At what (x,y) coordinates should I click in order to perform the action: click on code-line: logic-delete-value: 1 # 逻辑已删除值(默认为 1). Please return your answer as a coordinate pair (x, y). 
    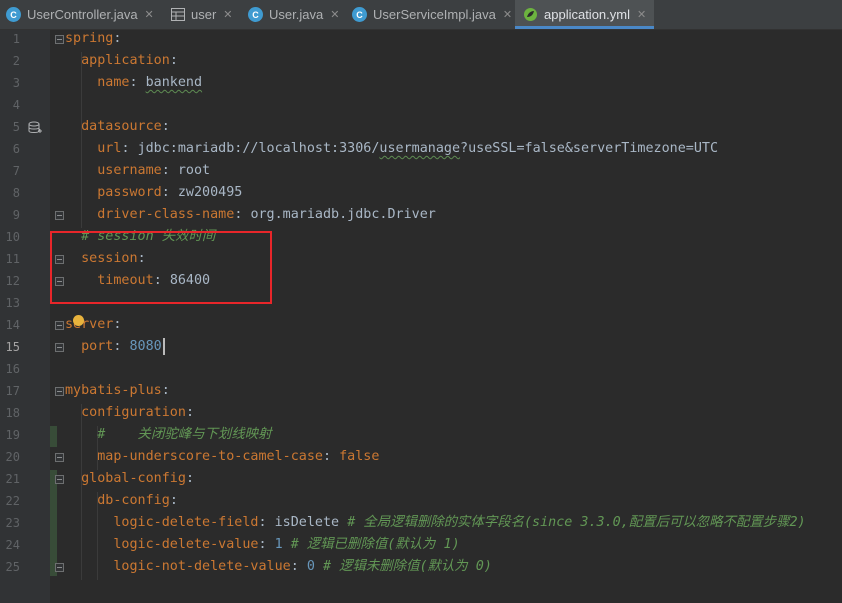
    Looking at the image, I should click on (286, 544).